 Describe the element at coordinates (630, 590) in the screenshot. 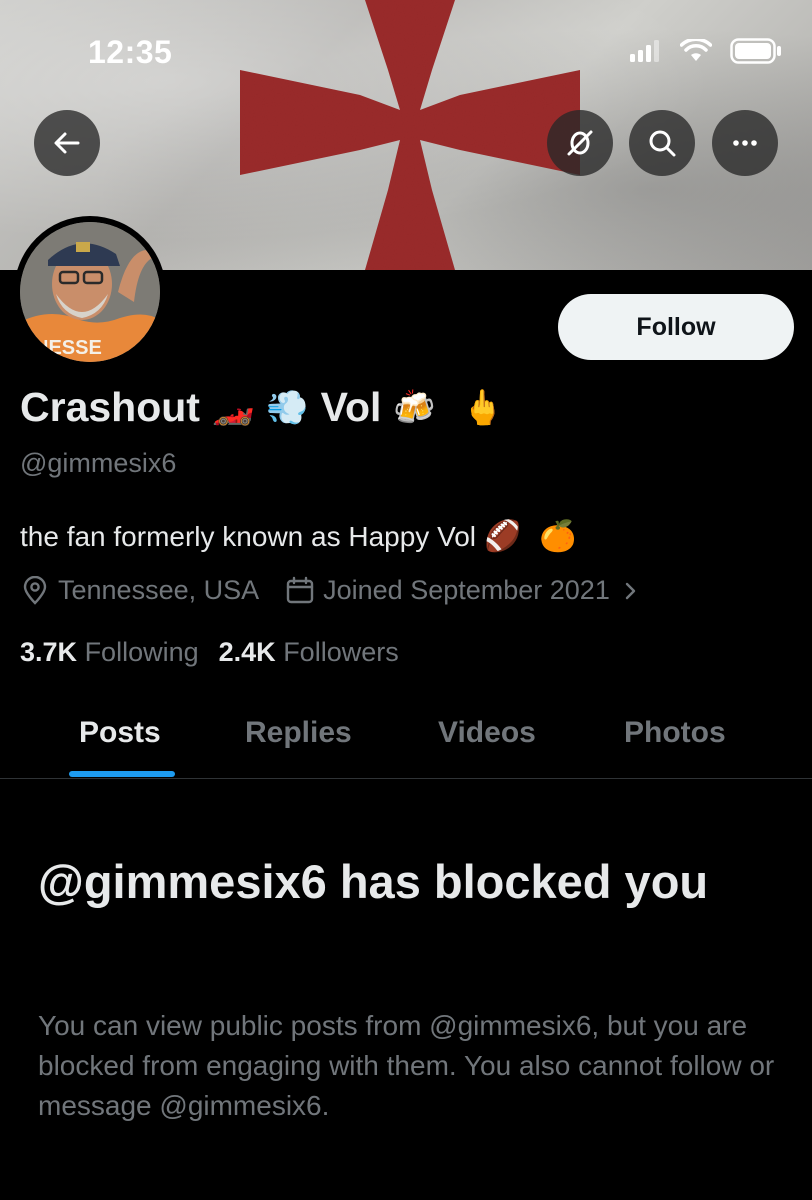

I see `chevron-right-icon` at that location.